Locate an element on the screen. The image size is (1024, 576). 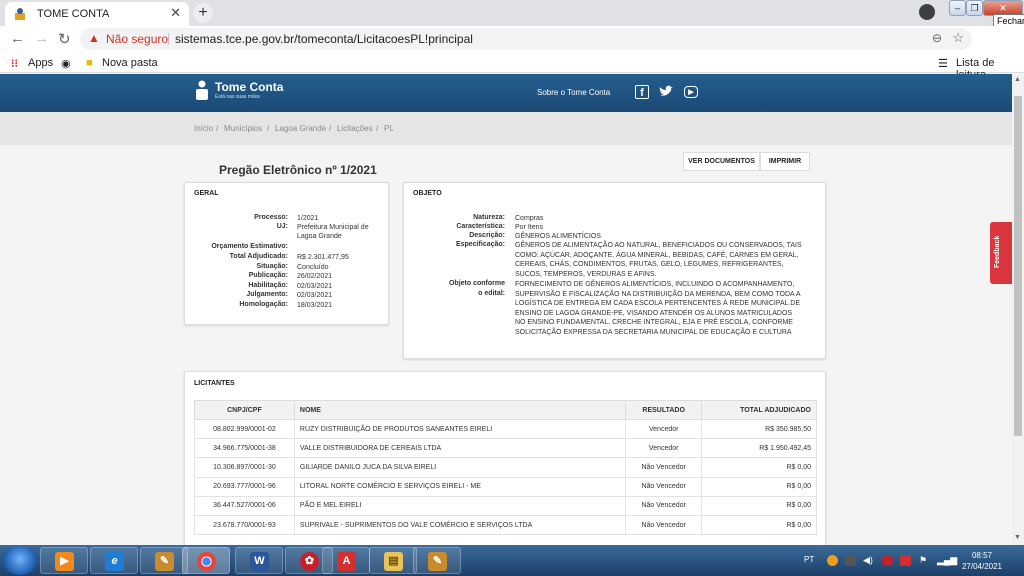
youtube-icon: ▶ is located at coordinates (691, 92).